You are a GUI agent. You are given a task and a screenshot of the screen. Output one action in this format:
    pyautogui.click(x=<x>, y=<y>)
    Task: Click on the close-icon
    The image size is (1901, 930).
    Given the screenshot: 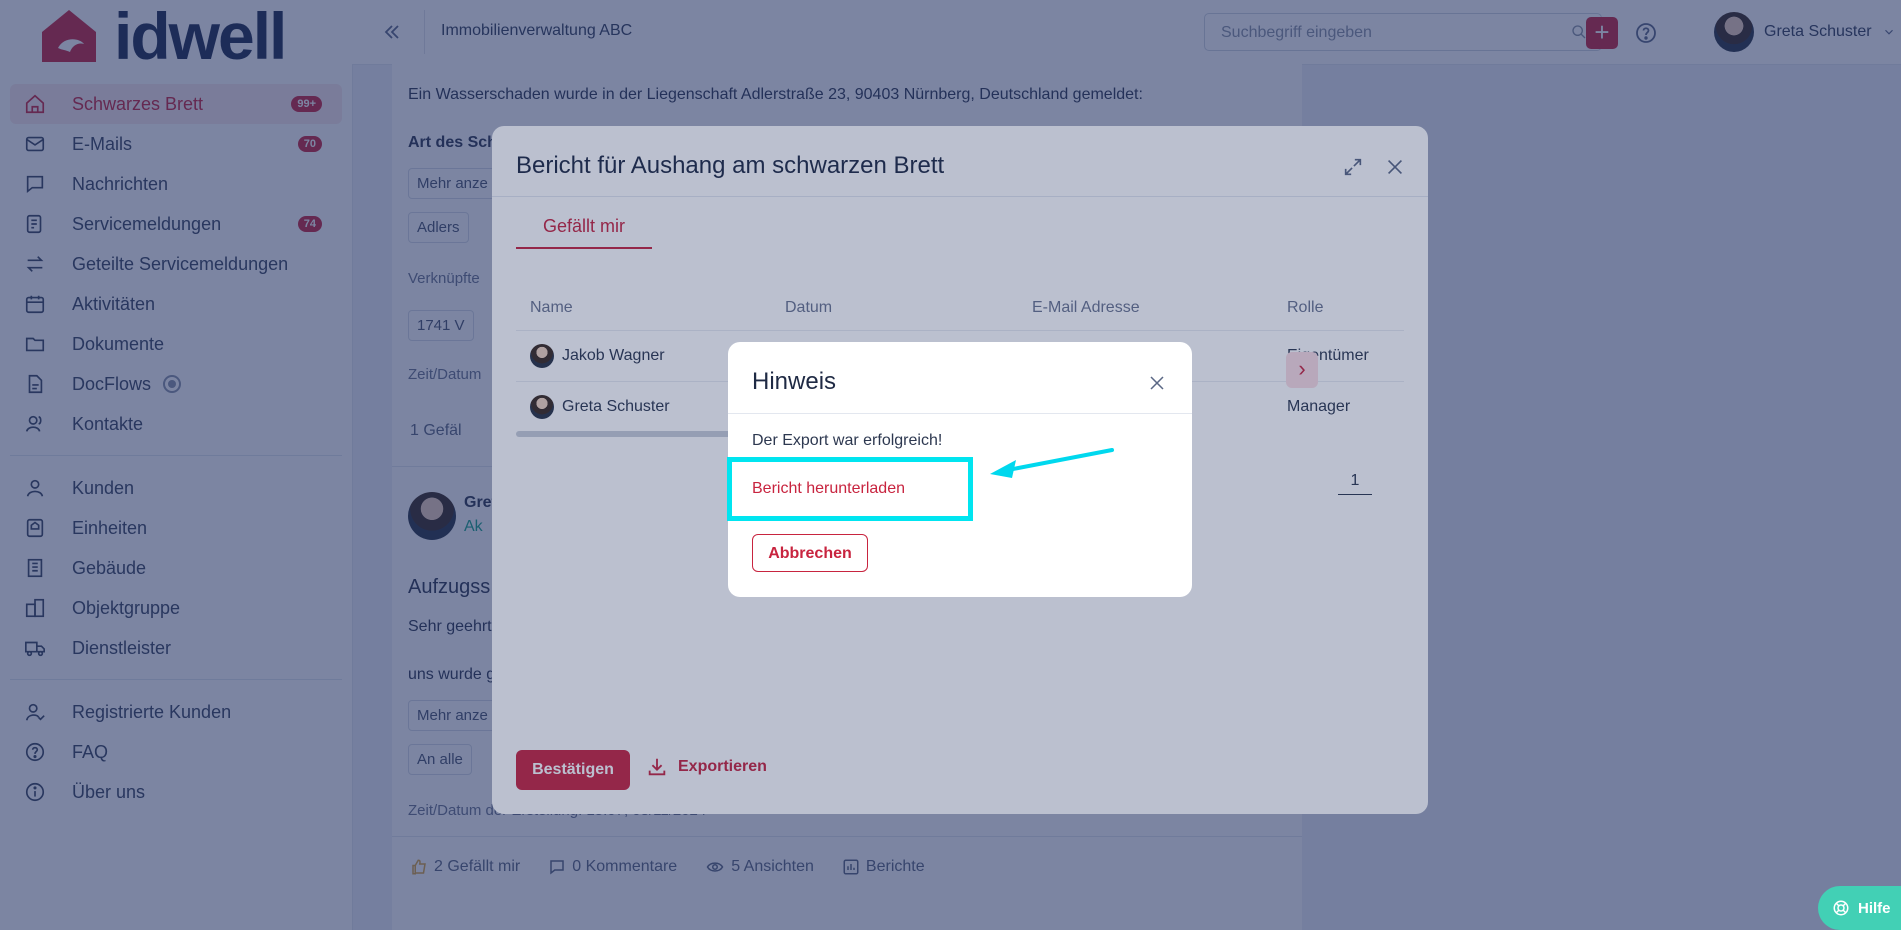 What is the action you would take?
    pyautogui.click(x=1157, y=383)
    